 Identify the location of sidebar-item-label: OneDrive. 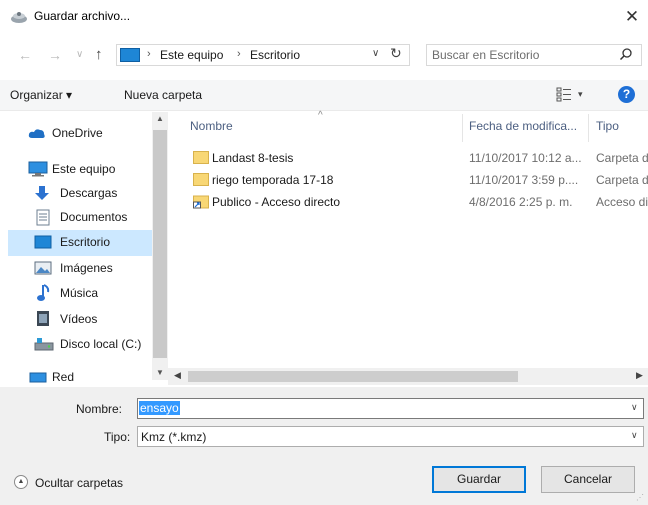
(77, 133).